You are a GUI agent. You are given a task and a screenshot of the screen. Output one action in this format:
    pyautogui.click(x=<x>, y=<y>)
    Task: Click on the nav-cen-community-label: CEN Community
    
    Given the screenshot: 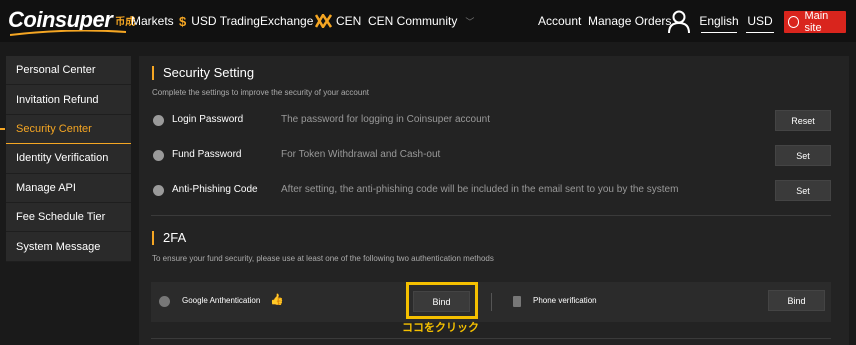 What is the action you would take?
    pyautogui.click(x=413, y=21)
    